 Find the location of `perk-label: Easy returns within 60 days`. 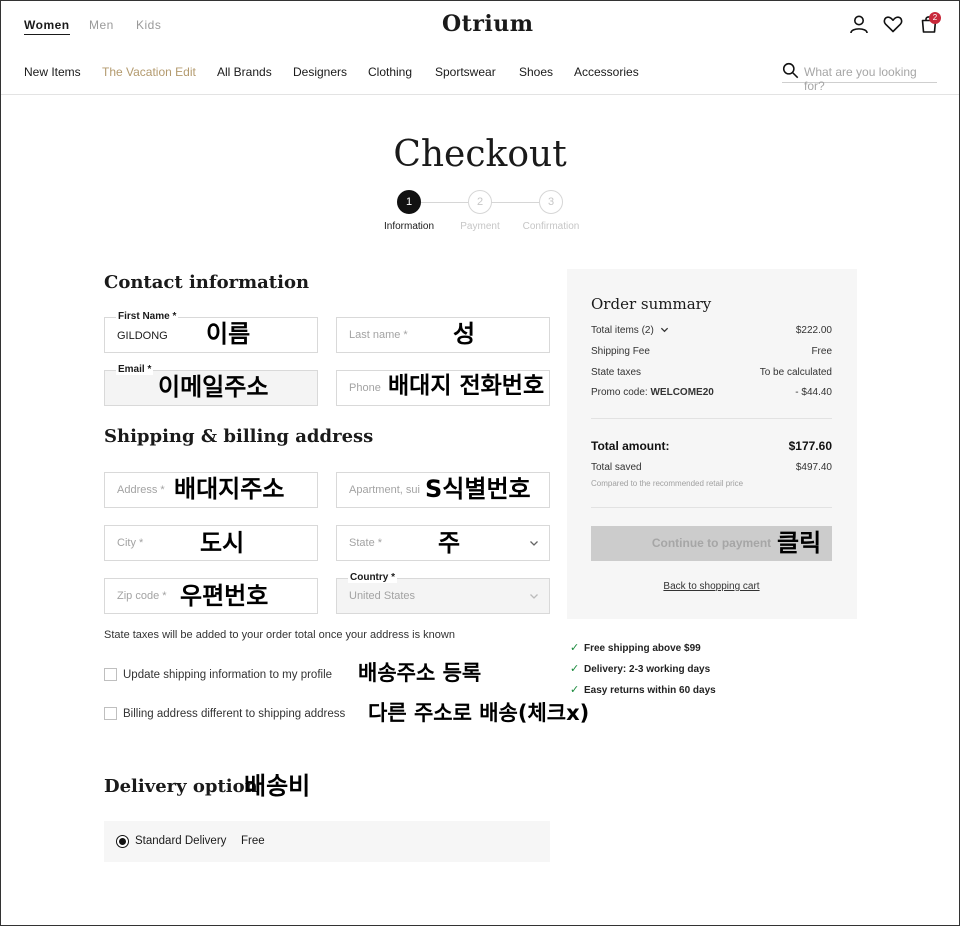

perk-label: Easy returns within 60 days is located at coordinates (650, 690).